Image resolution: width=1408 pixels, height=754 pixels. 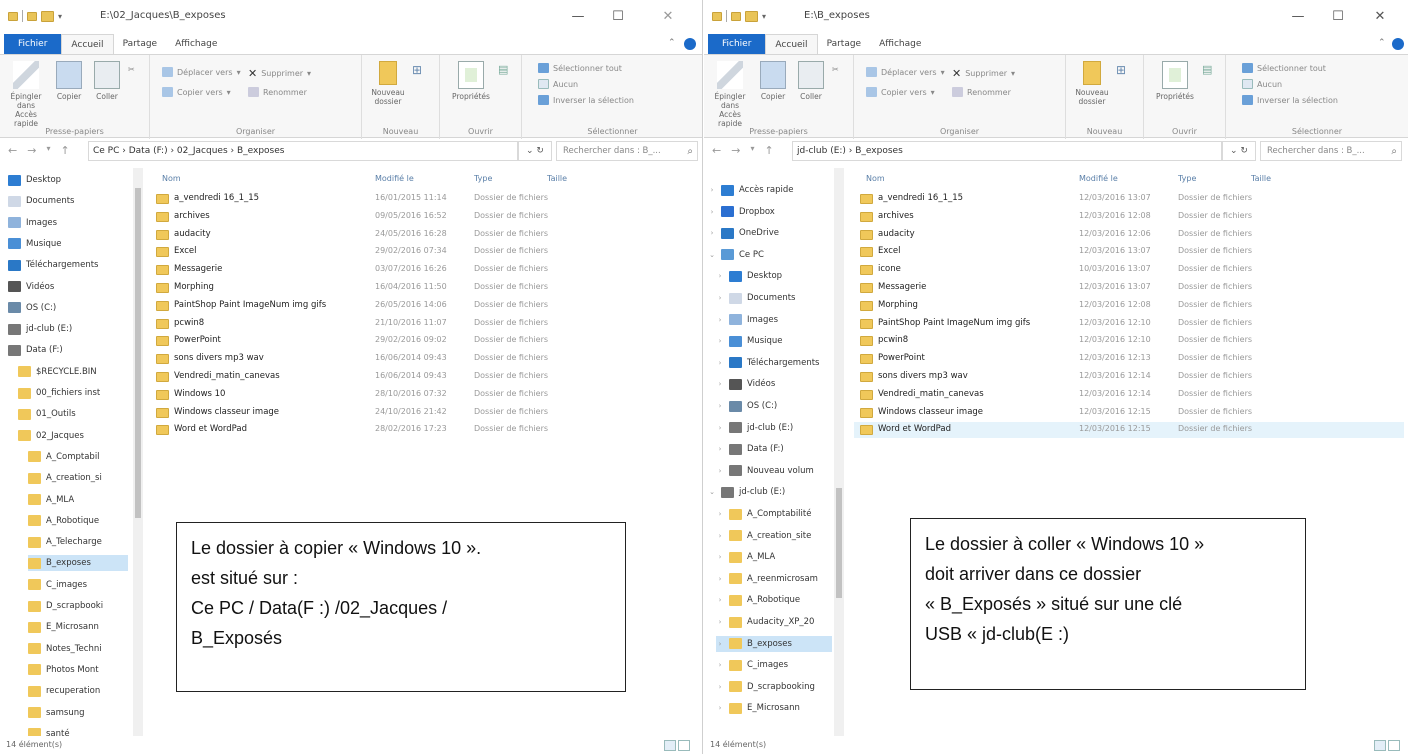 I want to click on nav-item: ⌄ jd-club (E:), so click(x=770, y=492).